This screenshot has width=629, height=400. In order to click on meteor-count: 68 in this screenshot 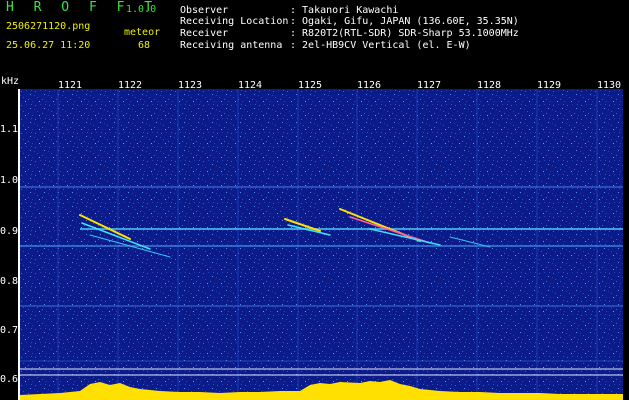, I will do `click(144, 45)`.